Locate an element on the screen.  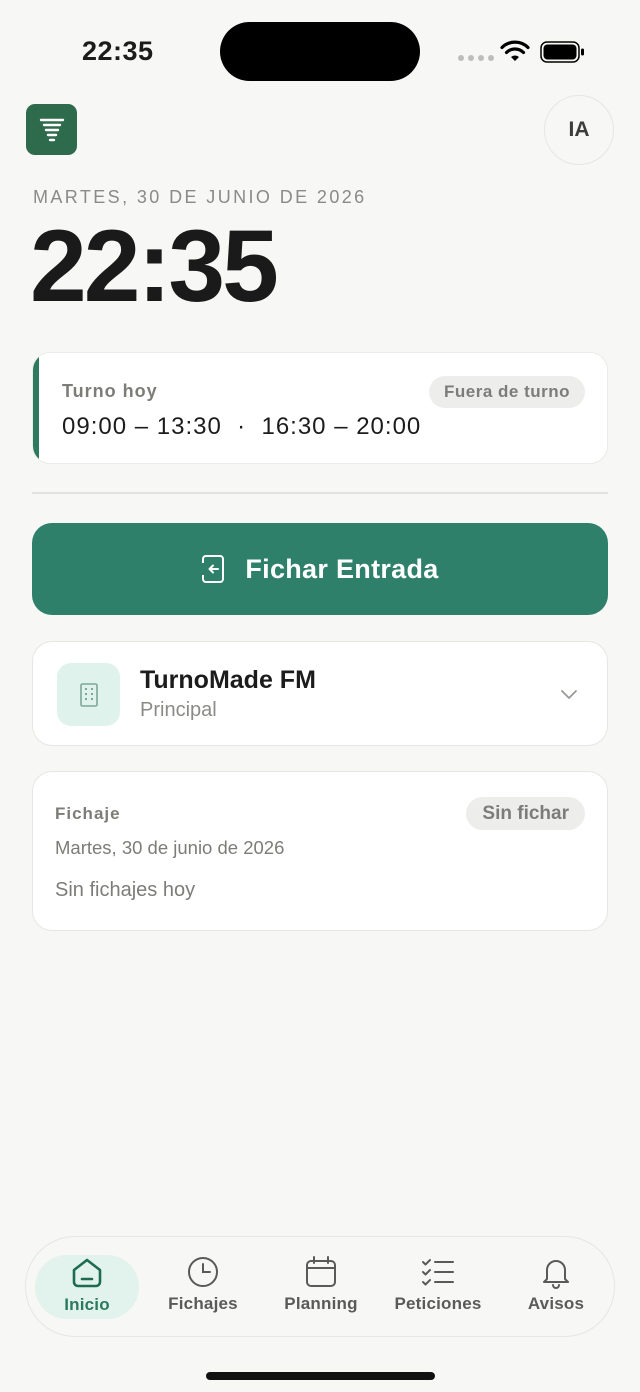
tornado-icon is located at coordinates (51, 129).